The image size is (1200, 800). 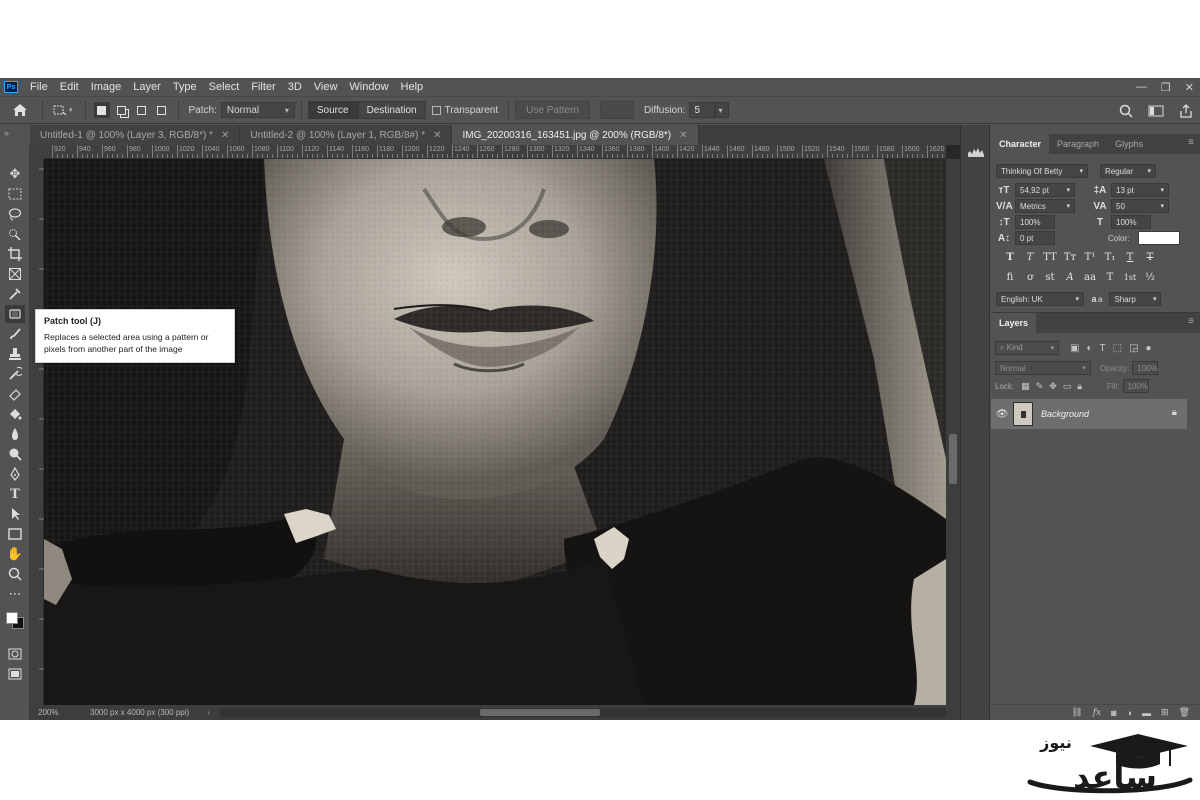 I want to click on search-icon, so click(x=1126, y=111).